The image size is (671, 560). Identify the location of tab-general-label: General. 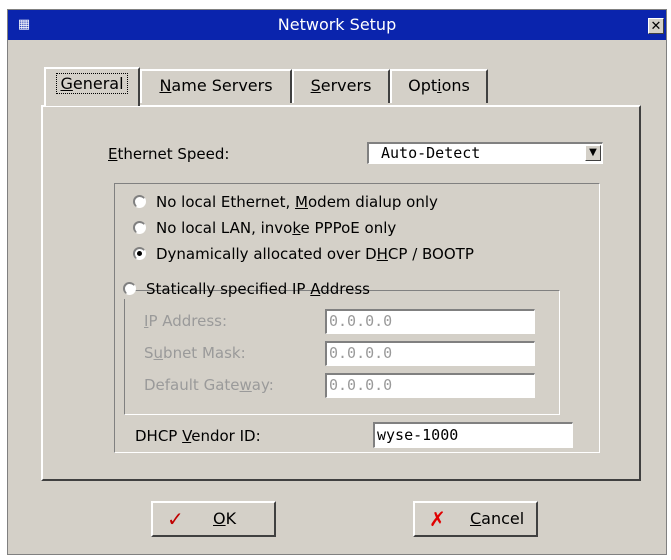
(92, 83).